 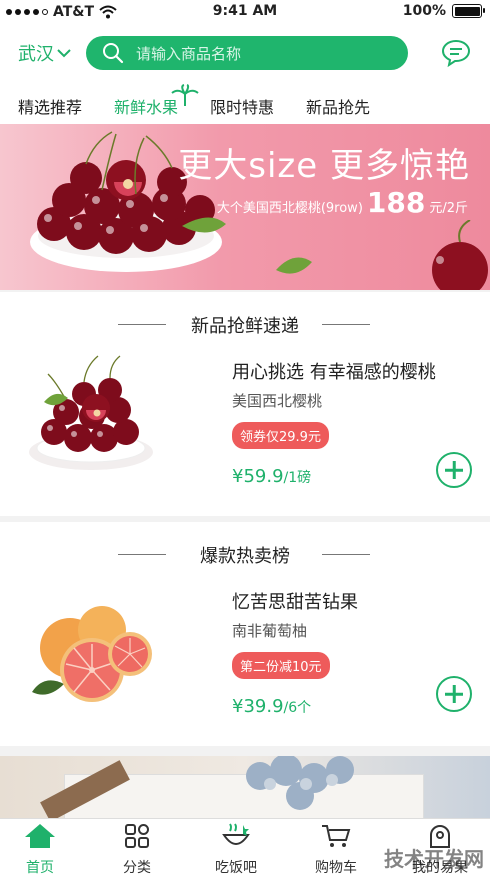 I want to click on bottom-tab-bar: 首页 分类 吃饭吧 购物车 我的易果 技术开发网, so click(x=245, y=847).